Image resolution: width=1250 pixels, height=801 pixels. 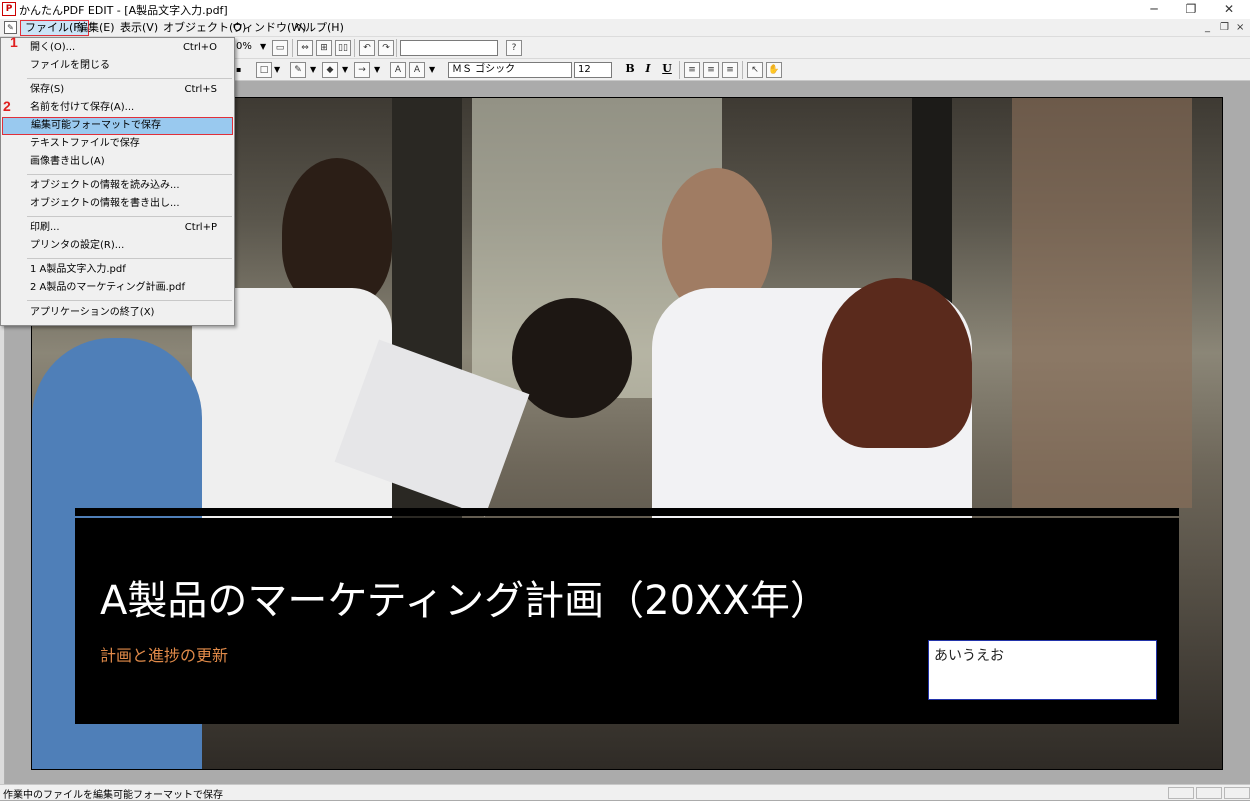 I want to click on window-title: かんたんPDF EDIT - [A製品文字入力.pdf], so click(x=123, y=10).